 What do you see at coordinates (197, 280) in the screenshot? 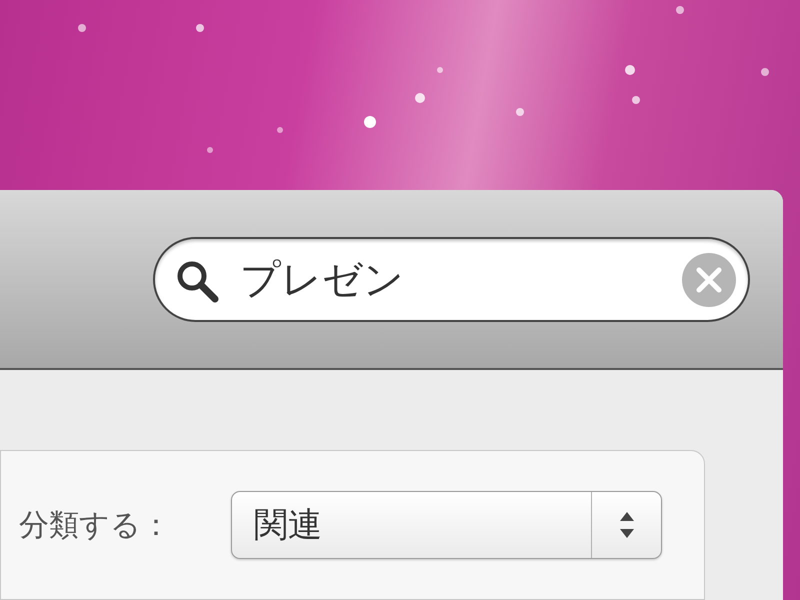
I see `search-icon` at bounding box center [197, 280].